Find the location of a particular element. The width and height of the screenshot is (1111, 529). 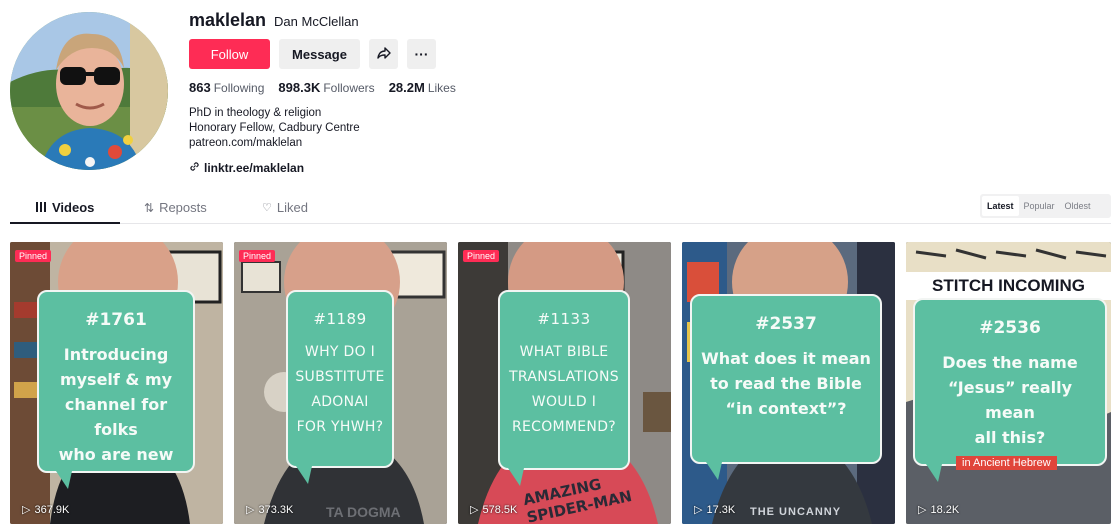

display-name: Dan McClellan is located at coordinates (316, 21).